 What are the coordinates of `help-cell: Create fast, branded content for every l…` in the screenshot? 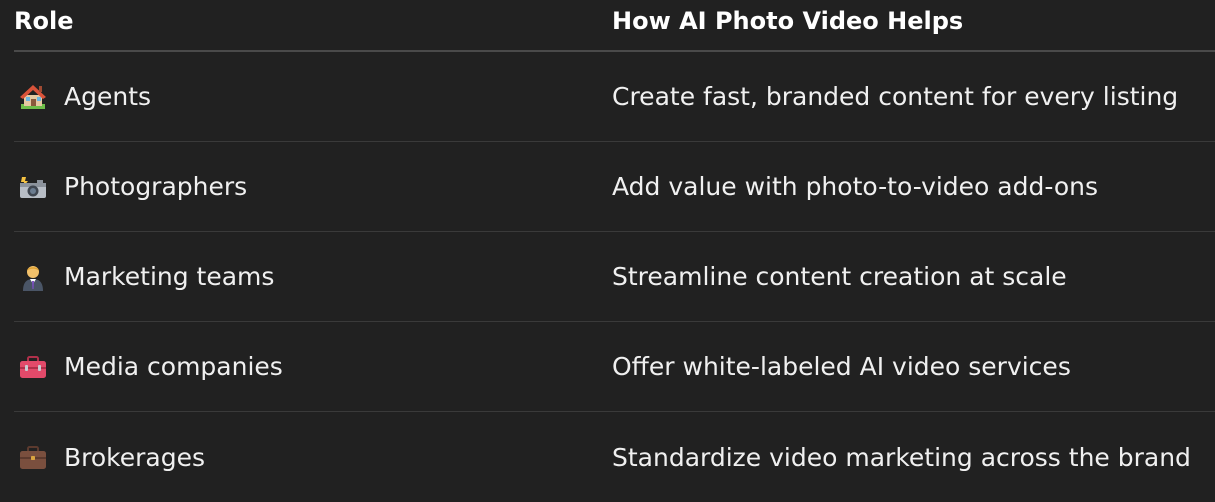 It's located at (895, 96).